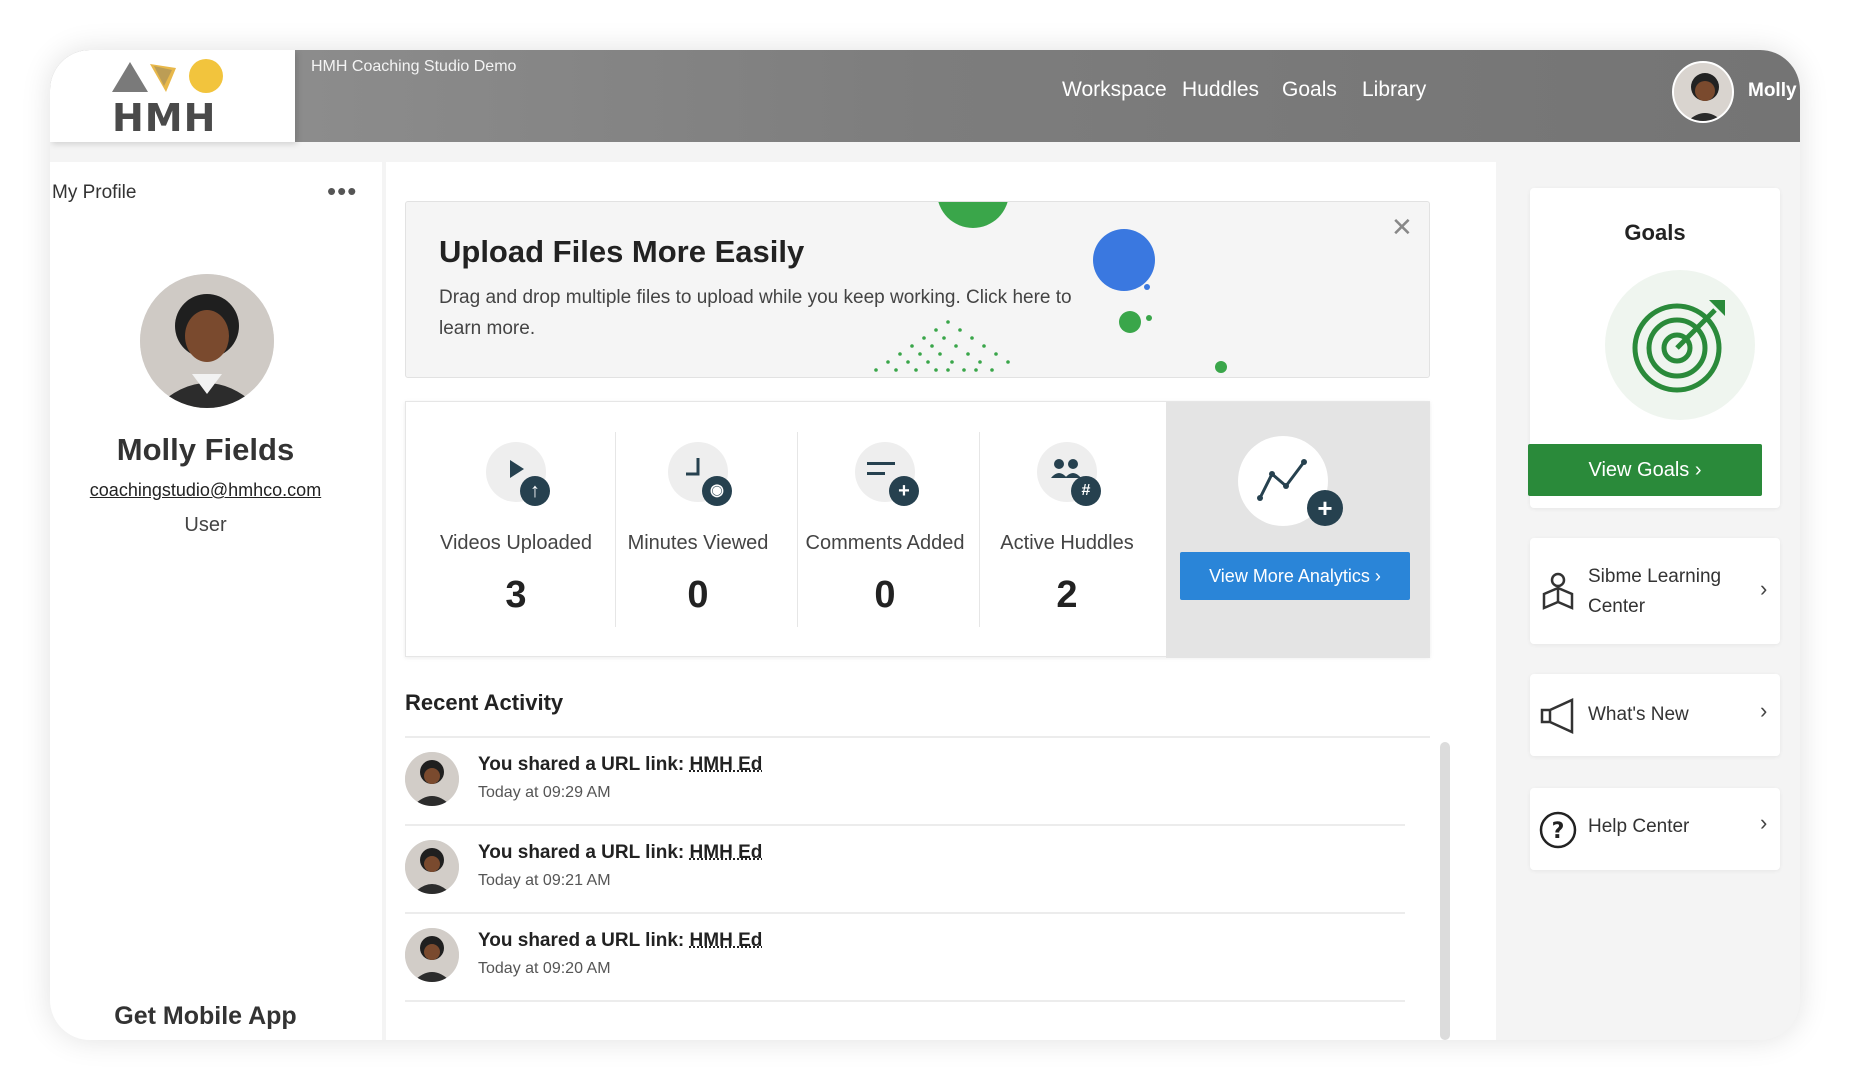  Describe the element at coordinates (622, 251) in the screenshot. I see `banner-title: Upload Files More Easily` at that location.